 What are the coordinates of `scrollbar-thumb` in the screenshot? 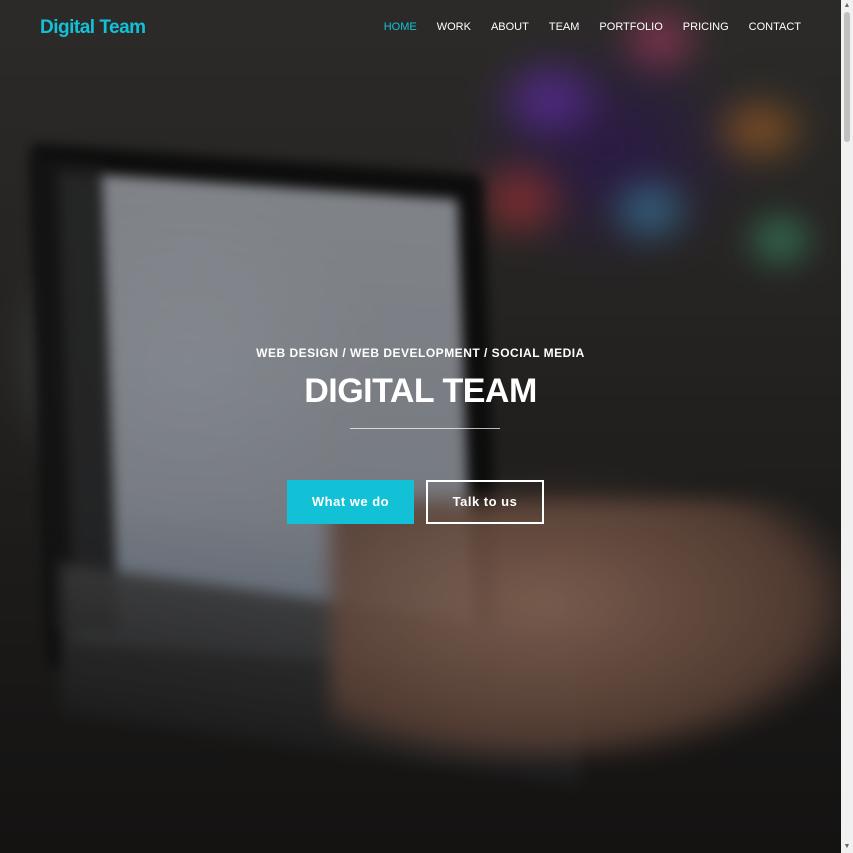 It's located at (847, 77).